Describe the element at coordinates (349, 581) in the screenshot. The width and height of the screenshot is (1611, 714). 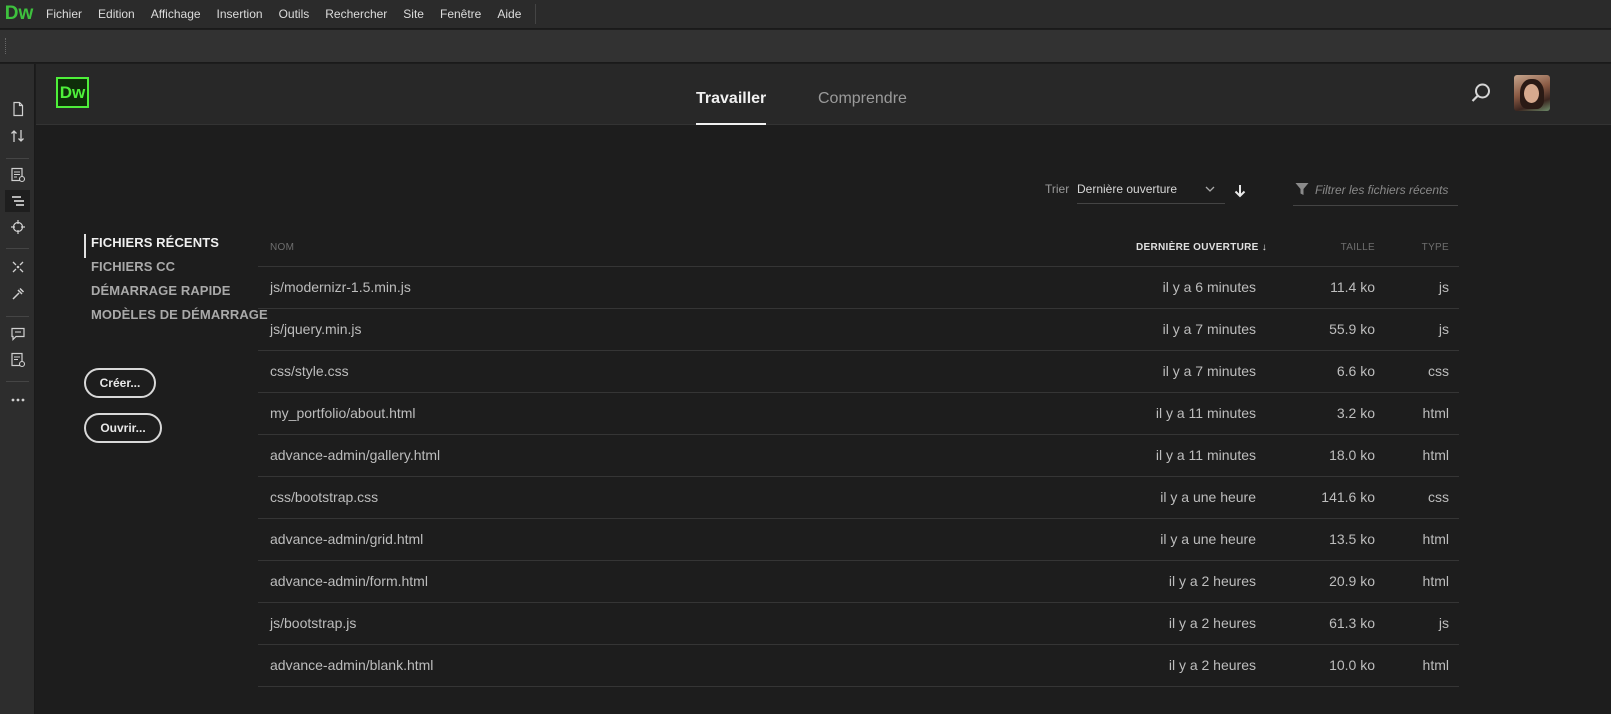
I see `file-name: advance-admin/form.html` at that location.